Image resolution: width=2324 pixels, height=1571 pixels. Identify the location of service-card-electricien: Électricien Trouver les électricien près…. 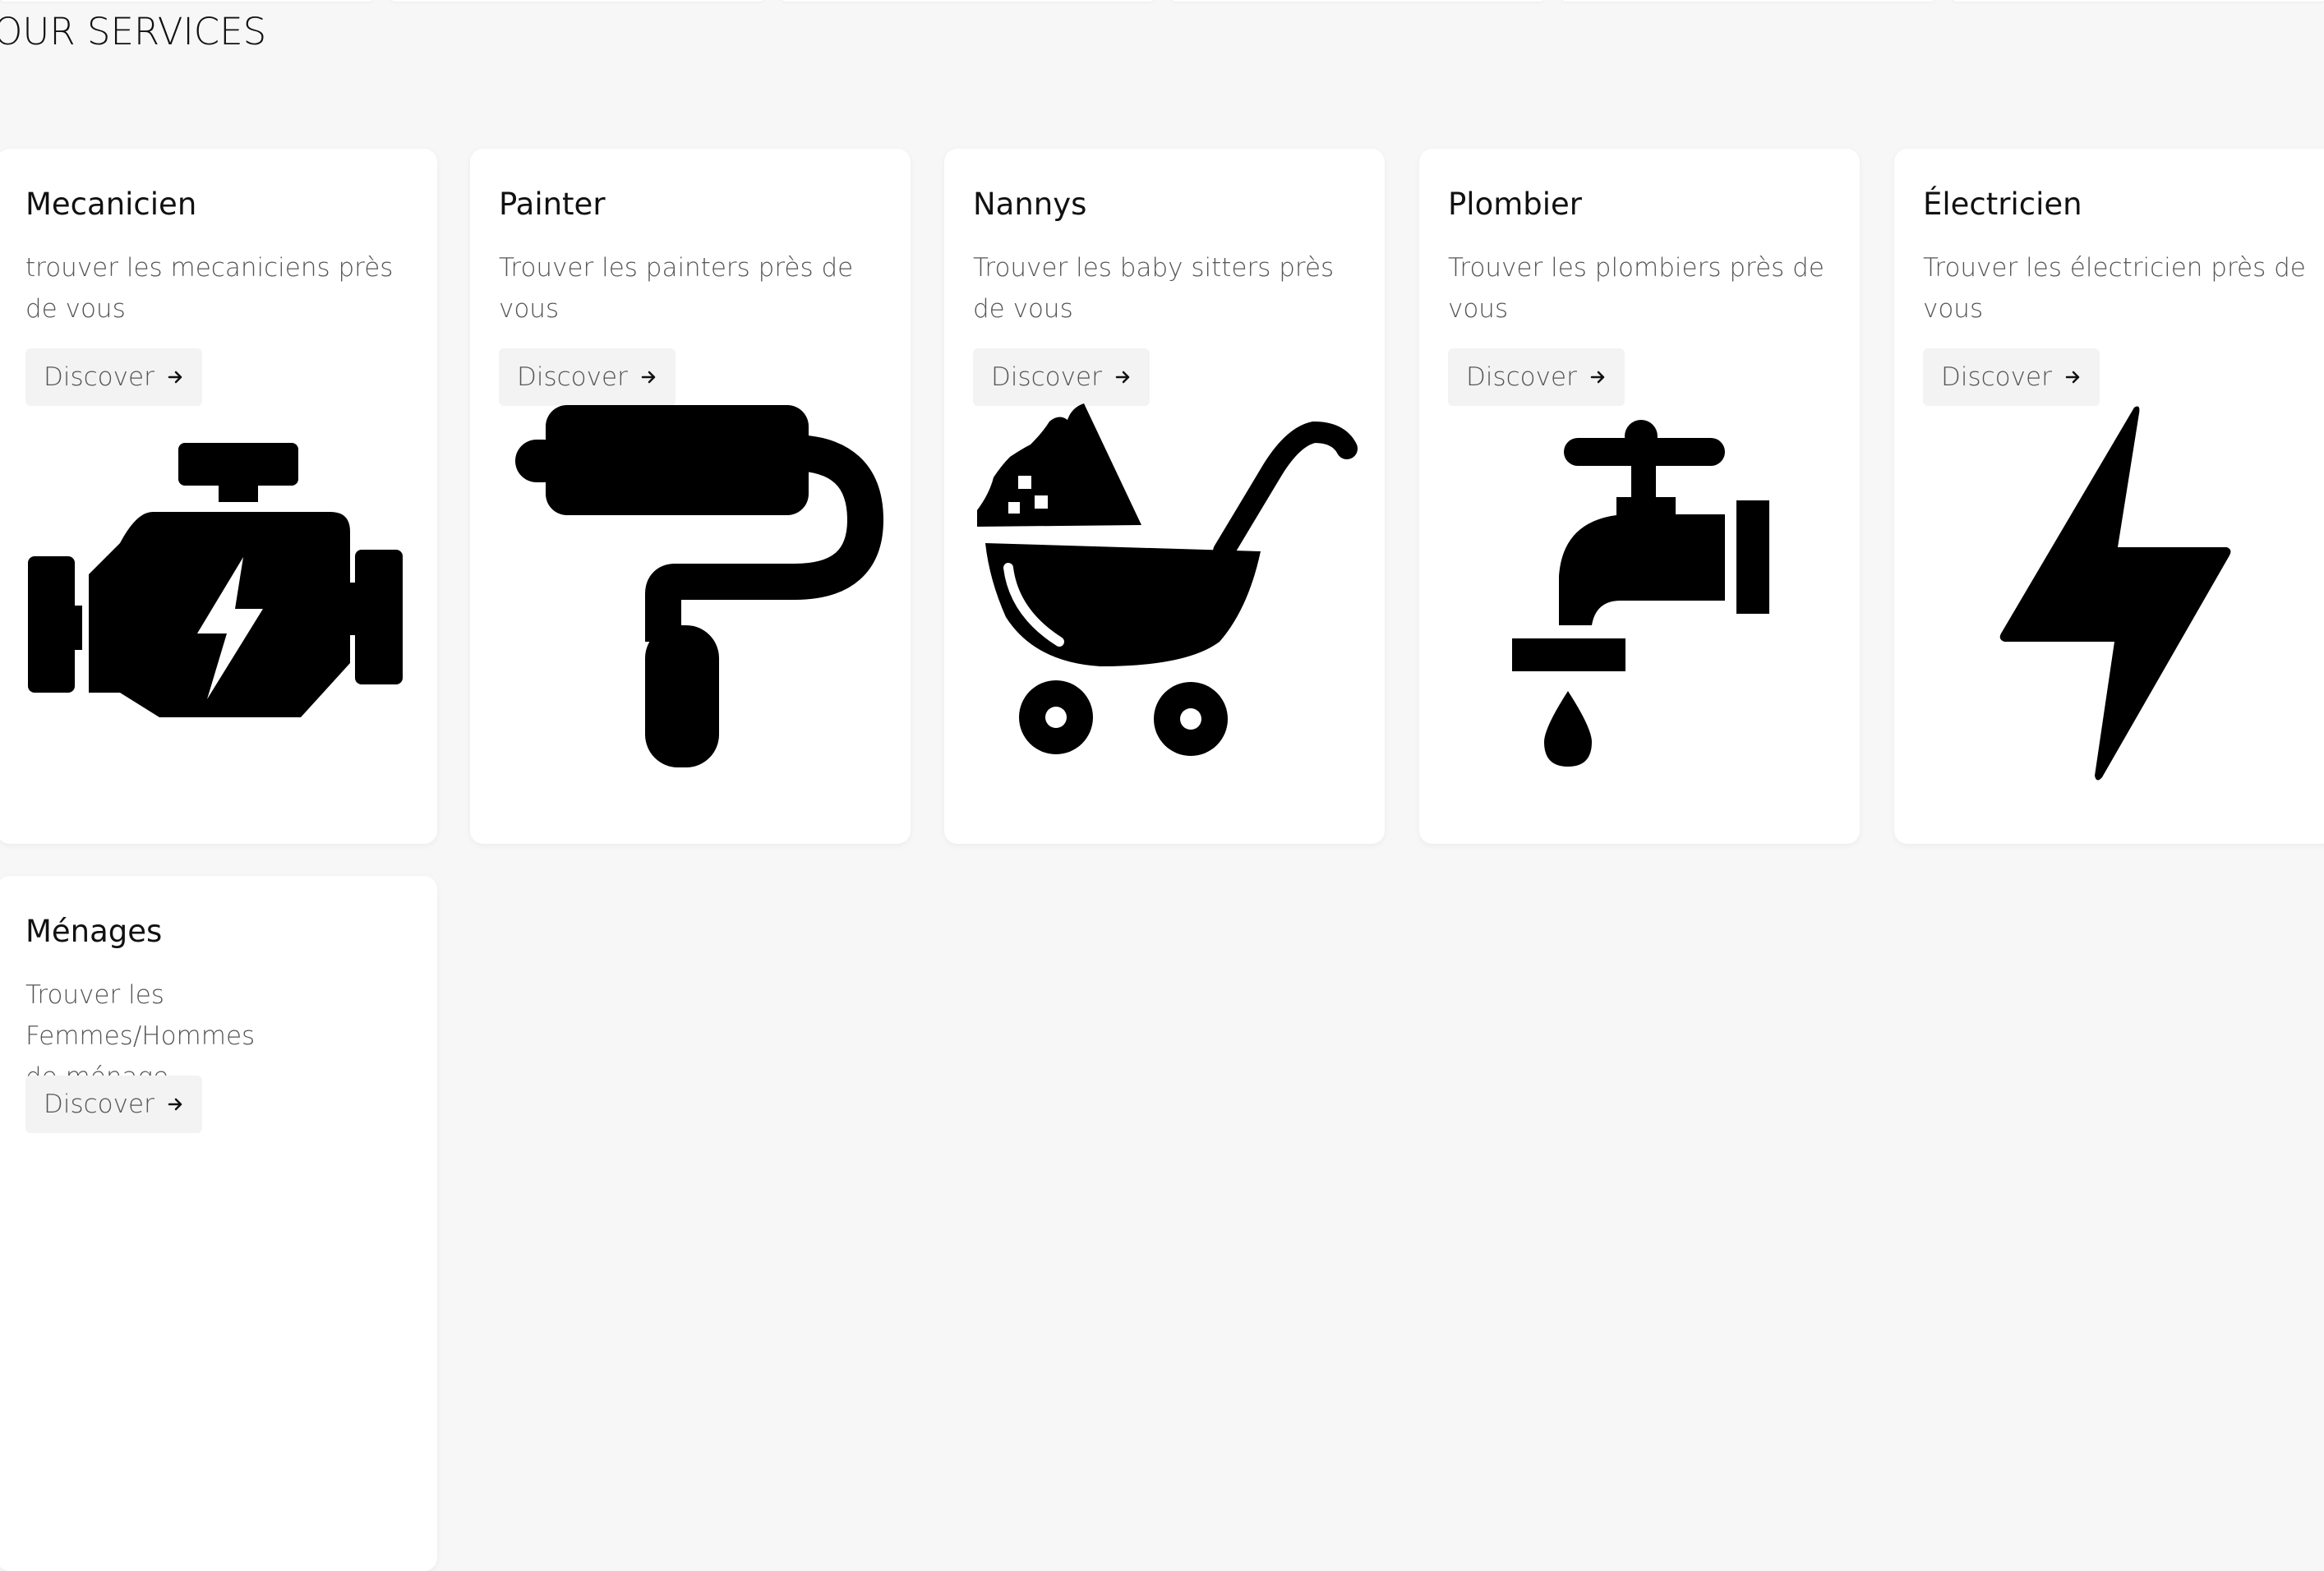
(2109, 497).